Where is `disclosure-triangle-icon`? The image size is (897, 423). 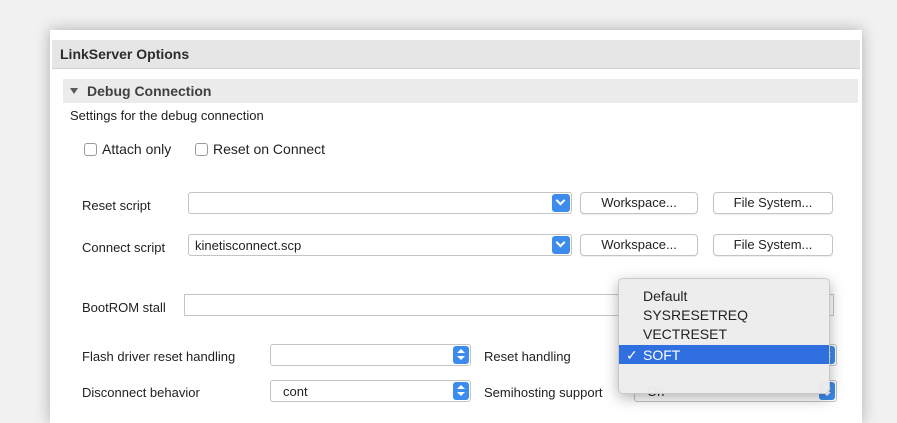
disclosure-triangle-icon is located at coordinates (74, 91).